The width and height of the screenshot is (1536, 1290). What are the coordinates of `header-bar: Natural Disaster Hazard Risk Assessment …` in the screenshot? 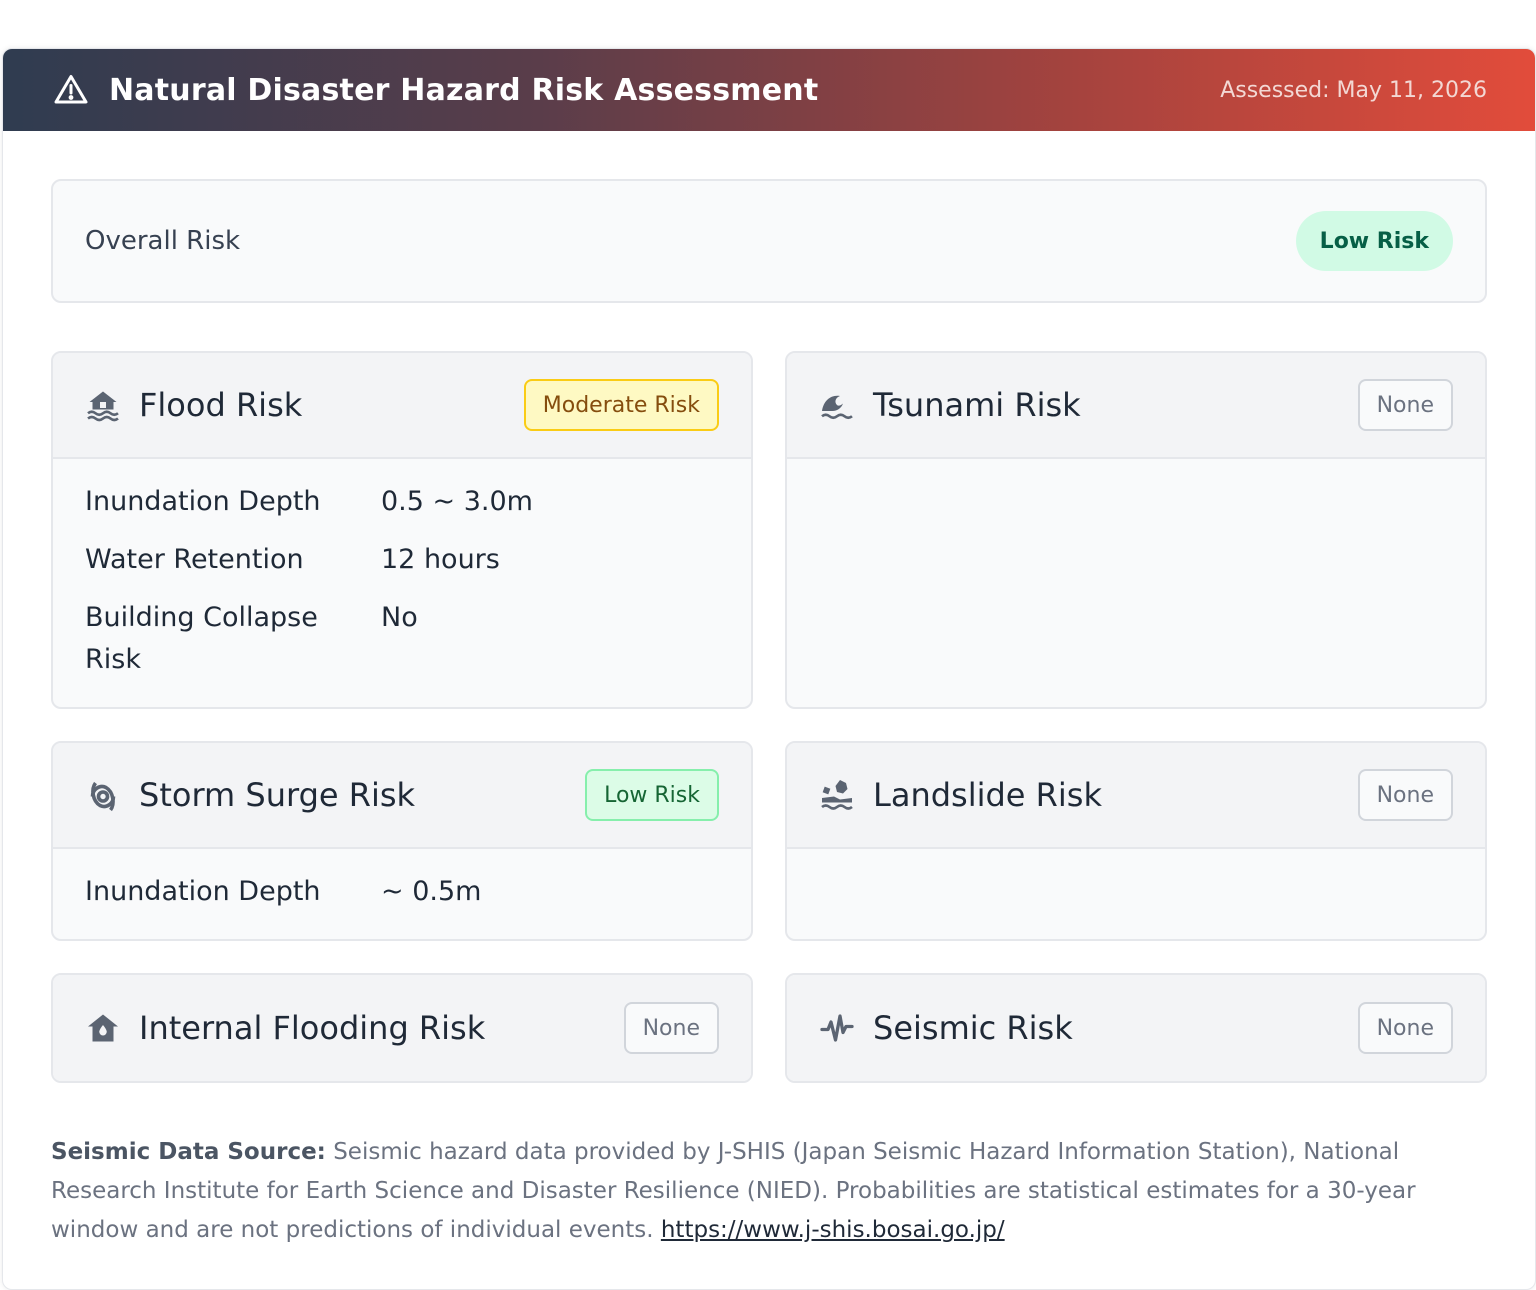 It's located at (769, 90).